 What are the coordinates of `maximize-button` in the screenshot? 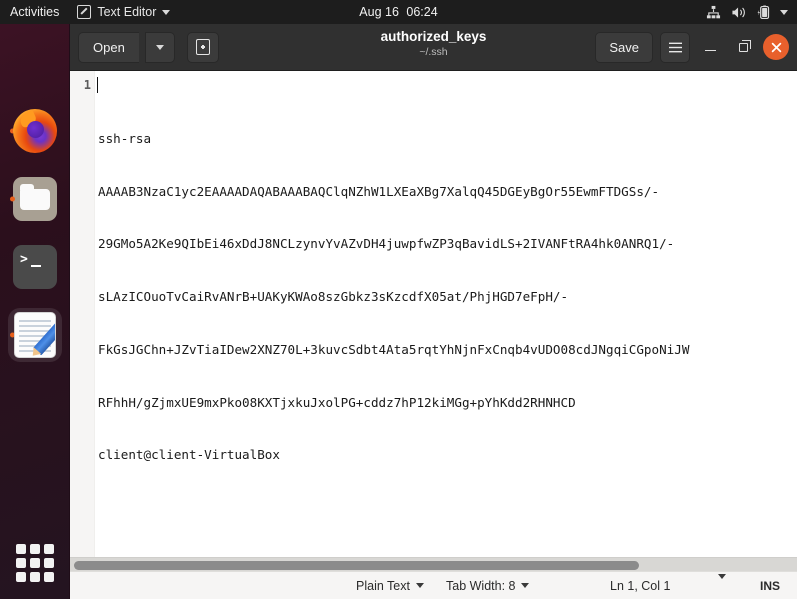 It's located at (743, 47).